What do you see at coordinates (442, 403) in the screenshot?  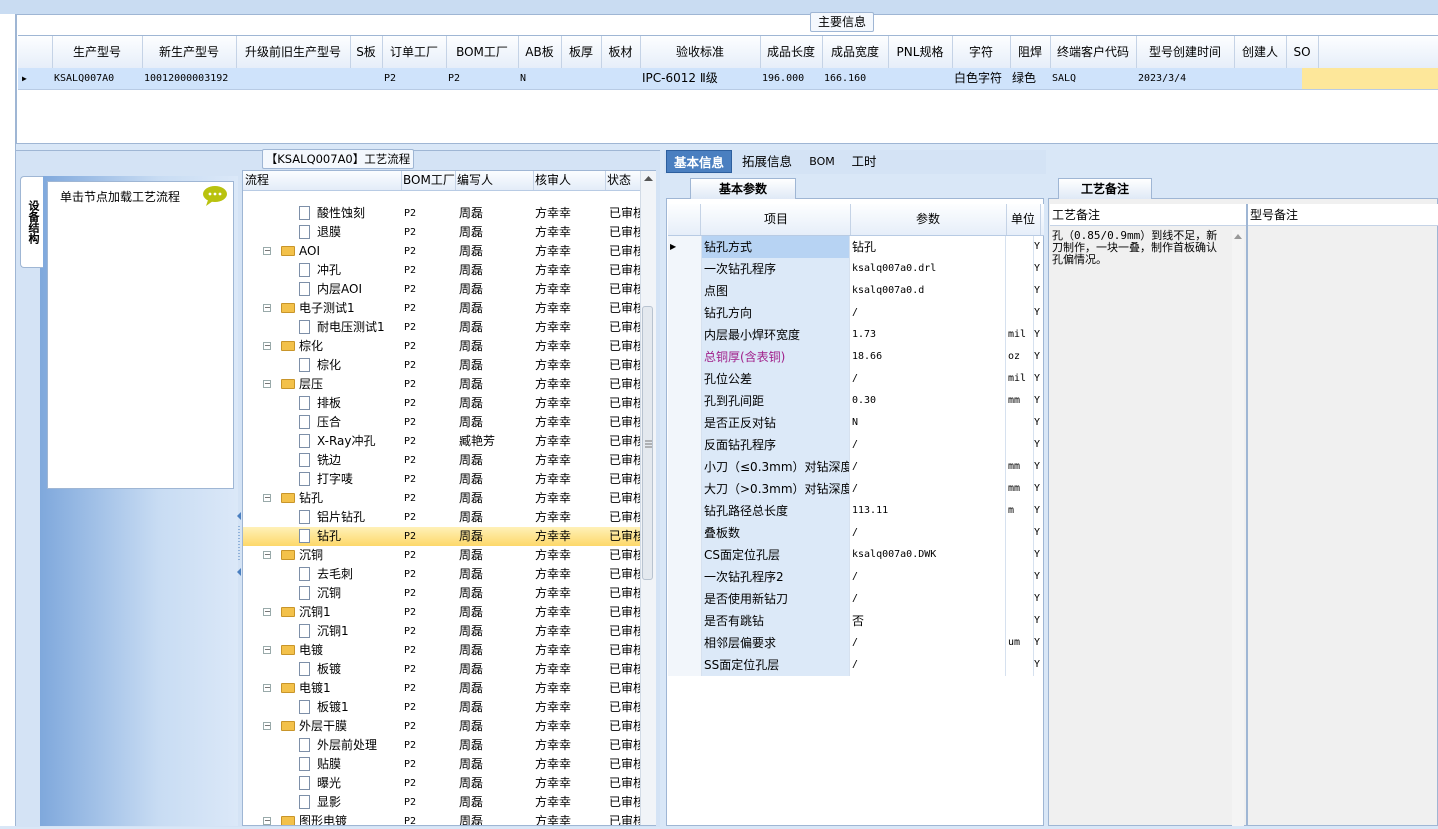 I see `tree-row: 排板 P2 周磊 方幸幸 已审核` at bounding box center [442, 403].